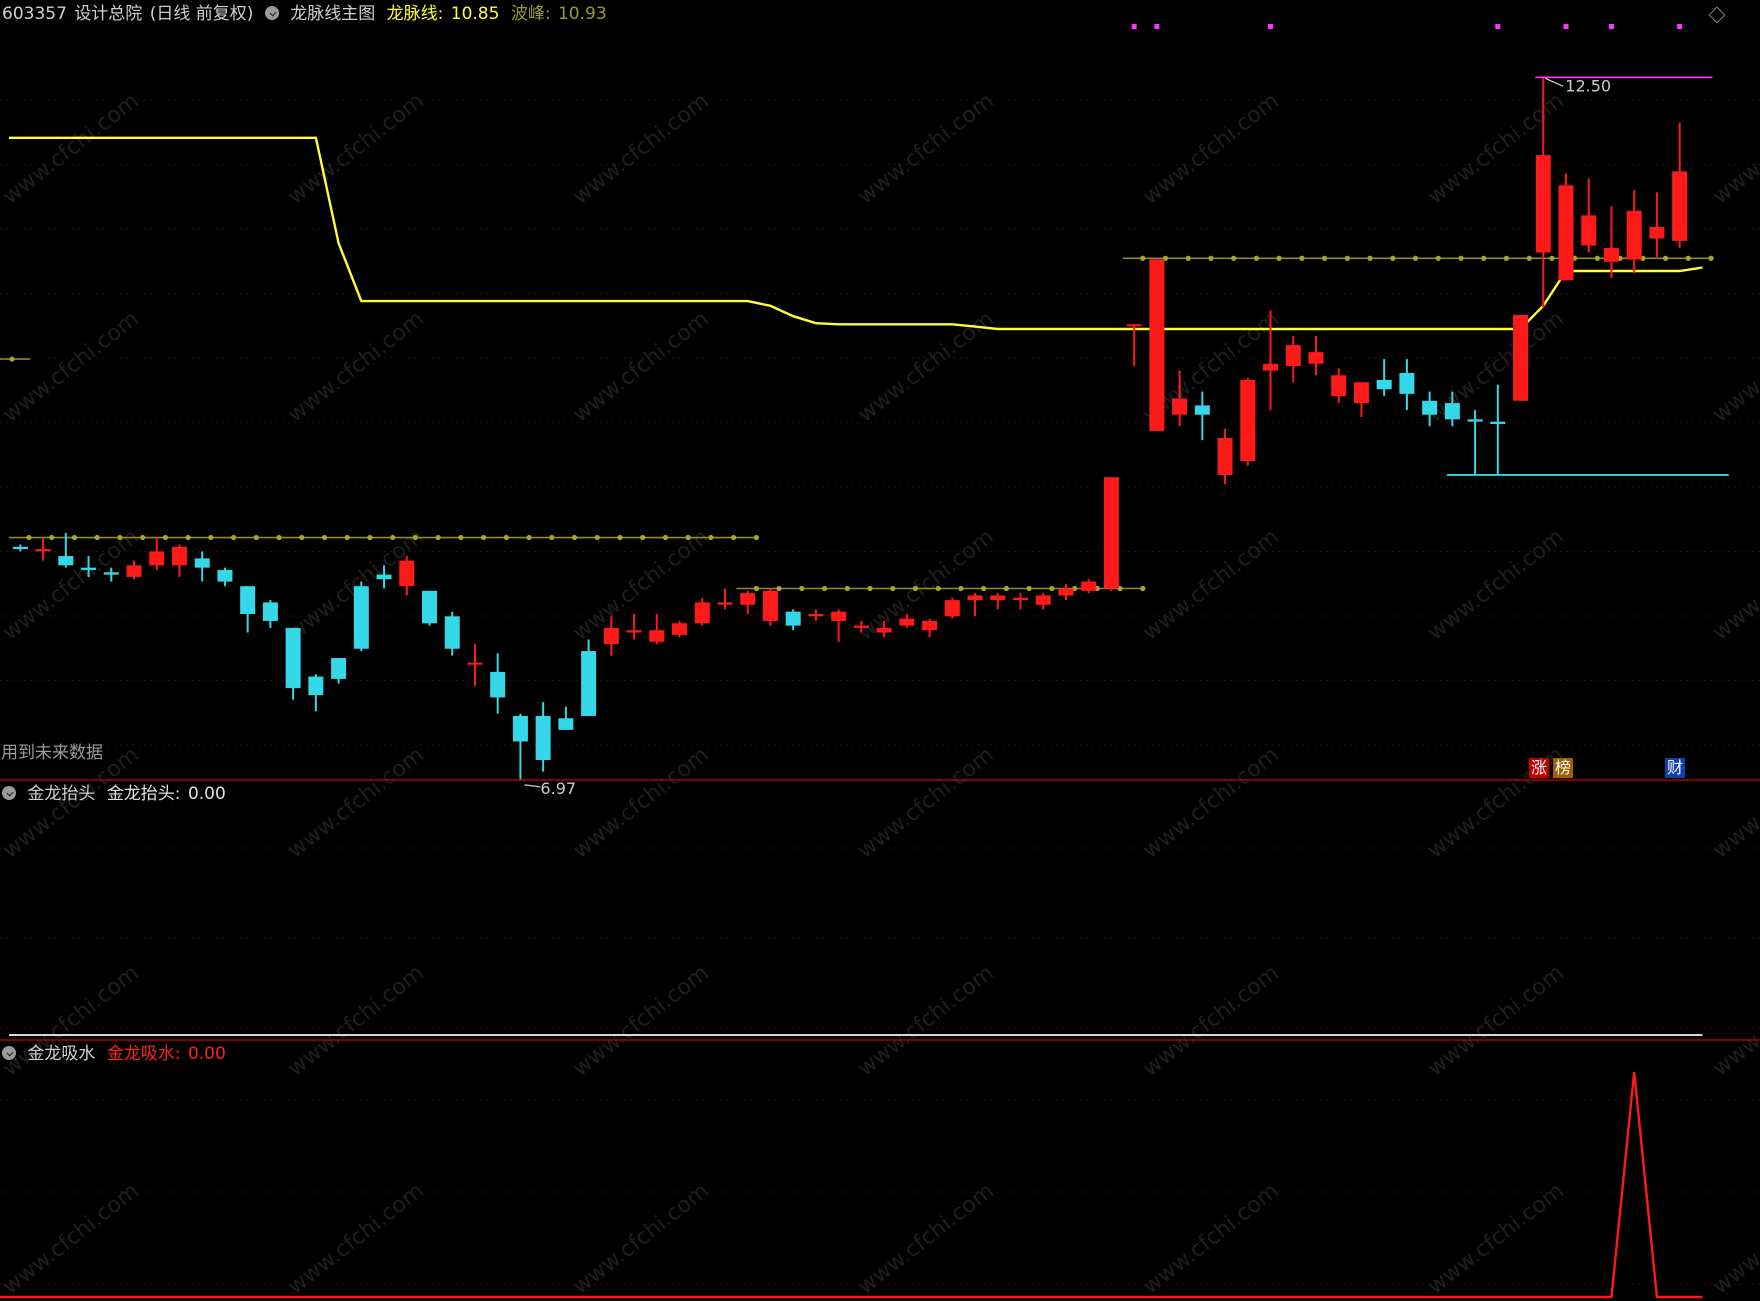  What do you see at coordinates (9, 793) in the screenshot?
I see `sub1-toggle-icon` at bounding box center [9, 793].